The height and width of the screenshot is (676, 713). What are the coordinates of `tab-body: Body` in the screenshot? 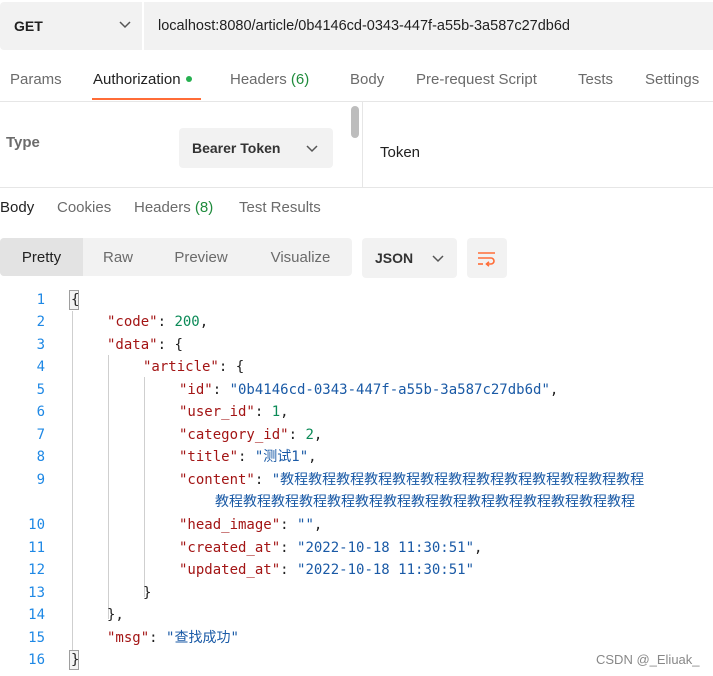 It's located at (367, 79).